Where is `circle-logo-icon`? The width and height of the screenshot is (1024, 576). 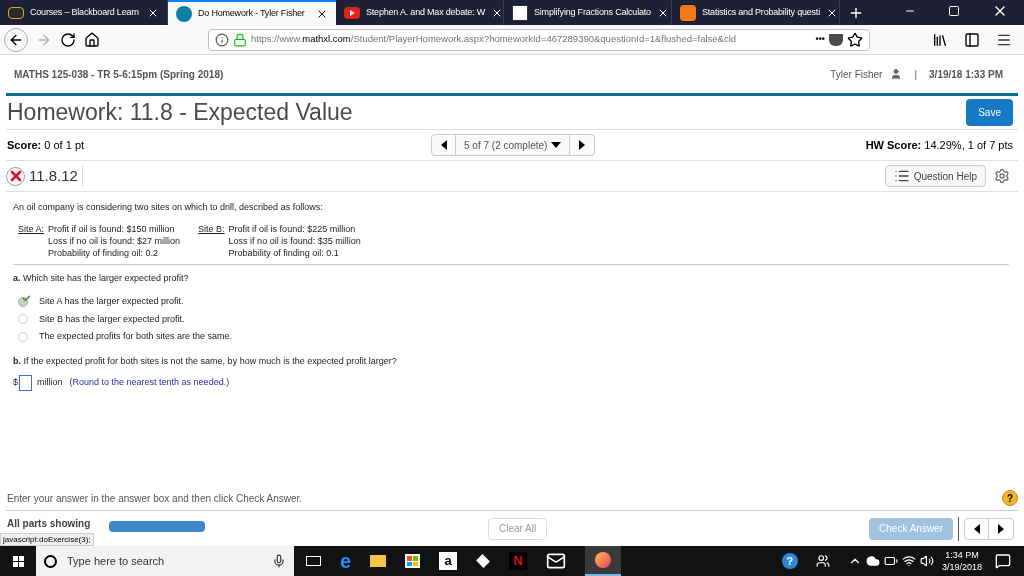 circle-logo-icon is located at coordinates (184, 13).